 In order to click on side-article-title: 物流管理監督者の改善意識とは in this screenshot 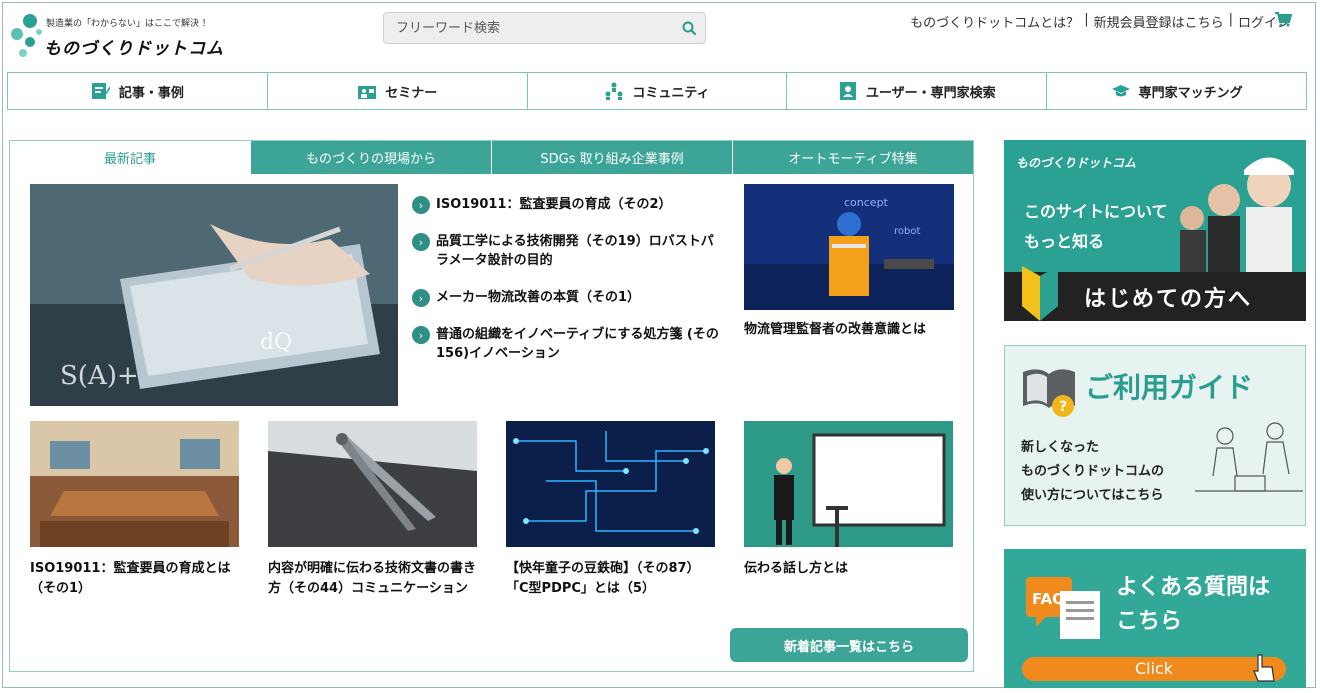, I will do `click(835, 329)`.